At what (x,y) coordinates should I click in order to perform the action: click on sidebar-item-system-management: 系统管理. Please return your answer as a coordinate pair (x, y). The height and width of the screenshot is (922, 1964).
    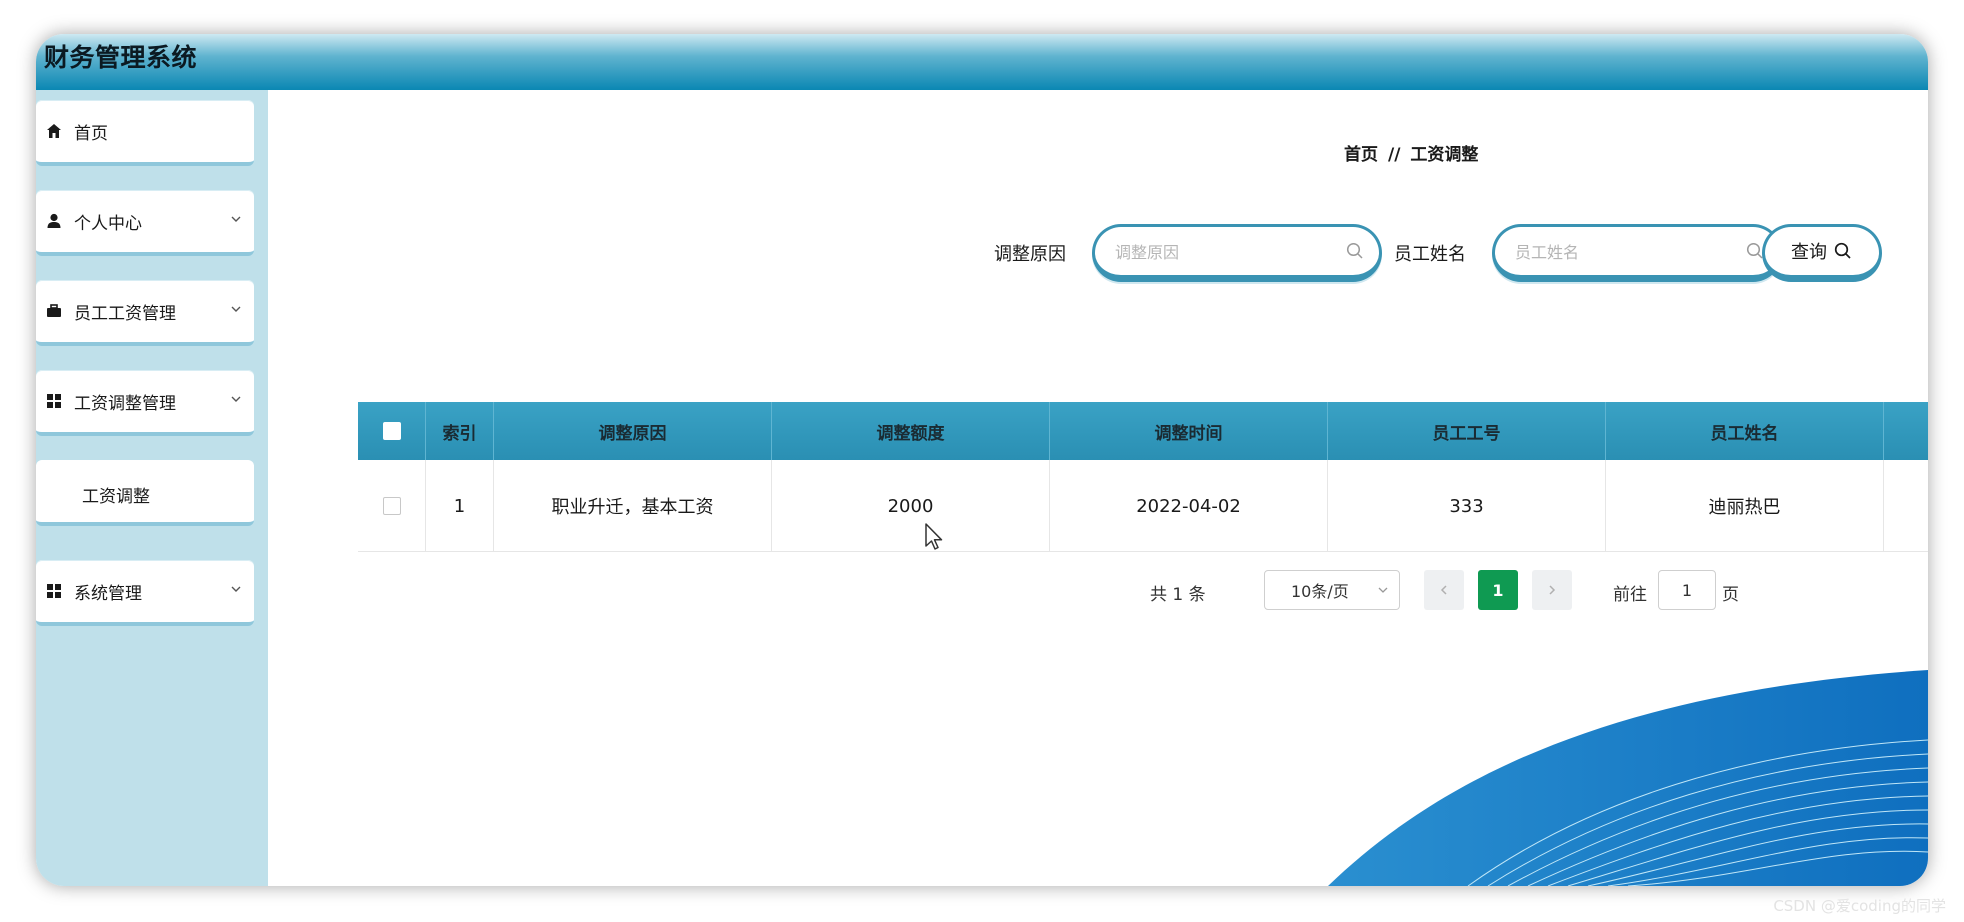
    Looking at the image, I should click on (145, 593).